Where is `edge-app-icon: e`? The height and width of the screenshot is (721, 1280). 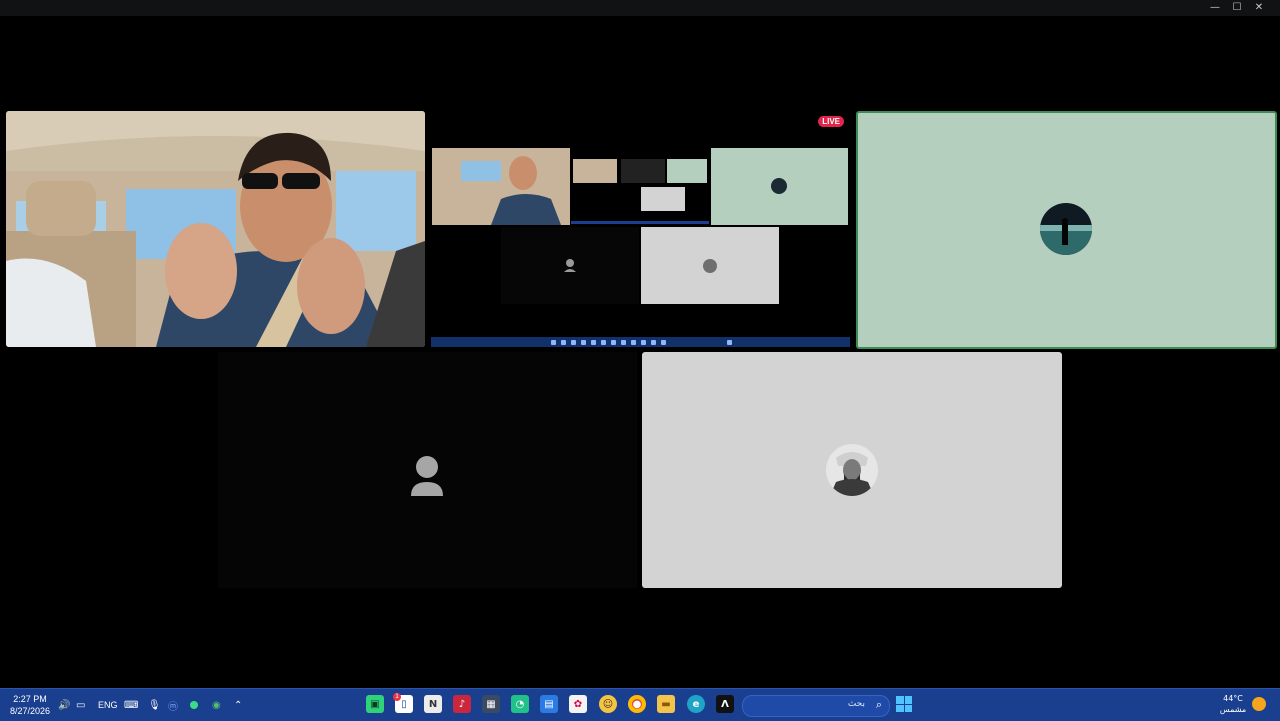
edge-app-icon: e is located at coordinates (696, 704).